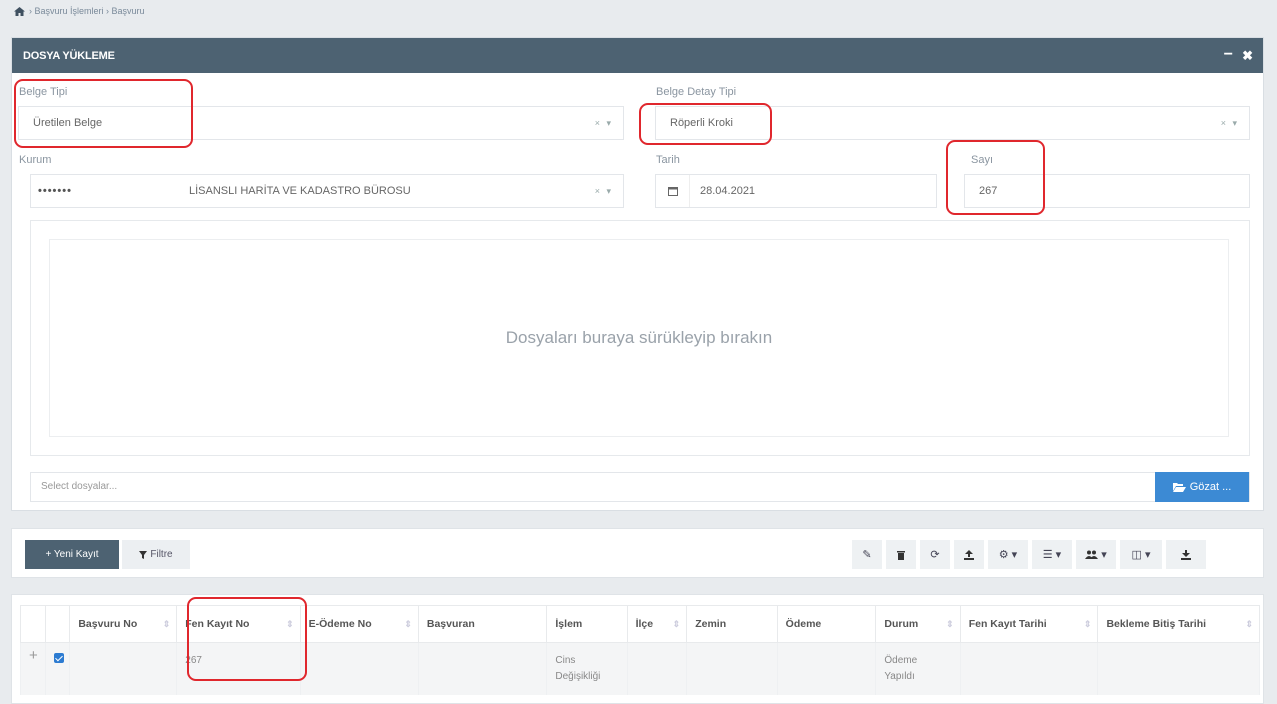  I want to click on column-header: Bekleme Bitiş Tarihi ⇕, so click(1178, 624).